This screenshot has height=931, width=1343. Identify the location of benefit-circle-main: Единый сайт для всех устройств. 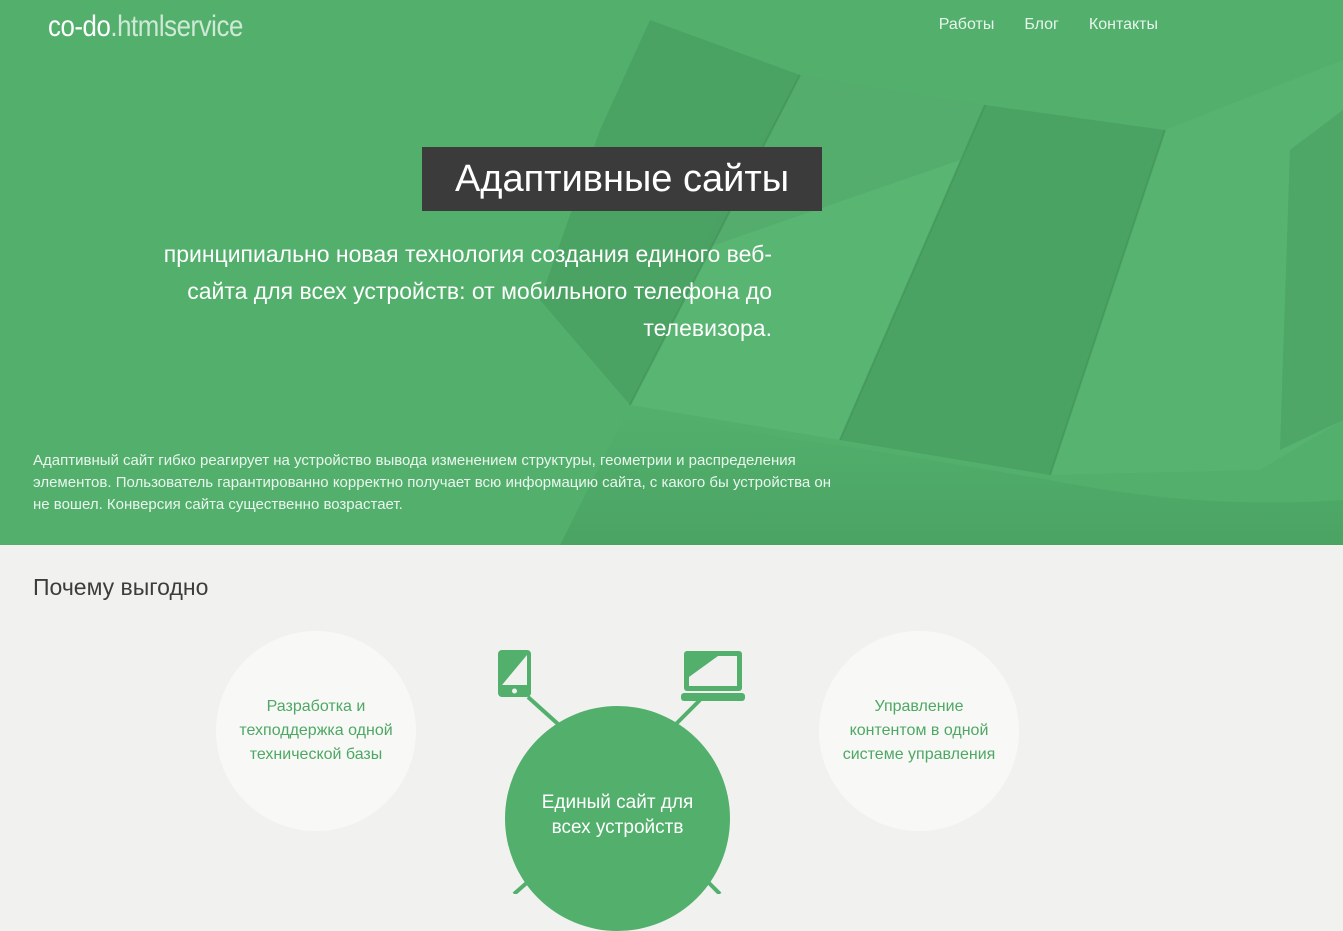
(617, 818).